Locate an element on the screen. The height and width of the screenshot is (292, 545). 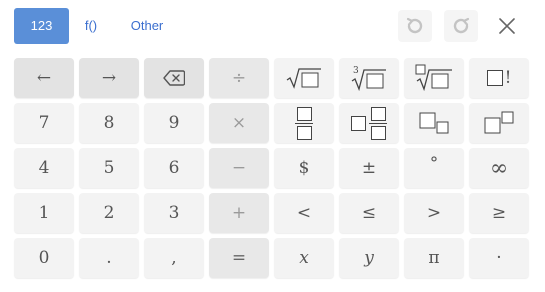
infinity-key: ∞ is located at coordinates (499, 168).